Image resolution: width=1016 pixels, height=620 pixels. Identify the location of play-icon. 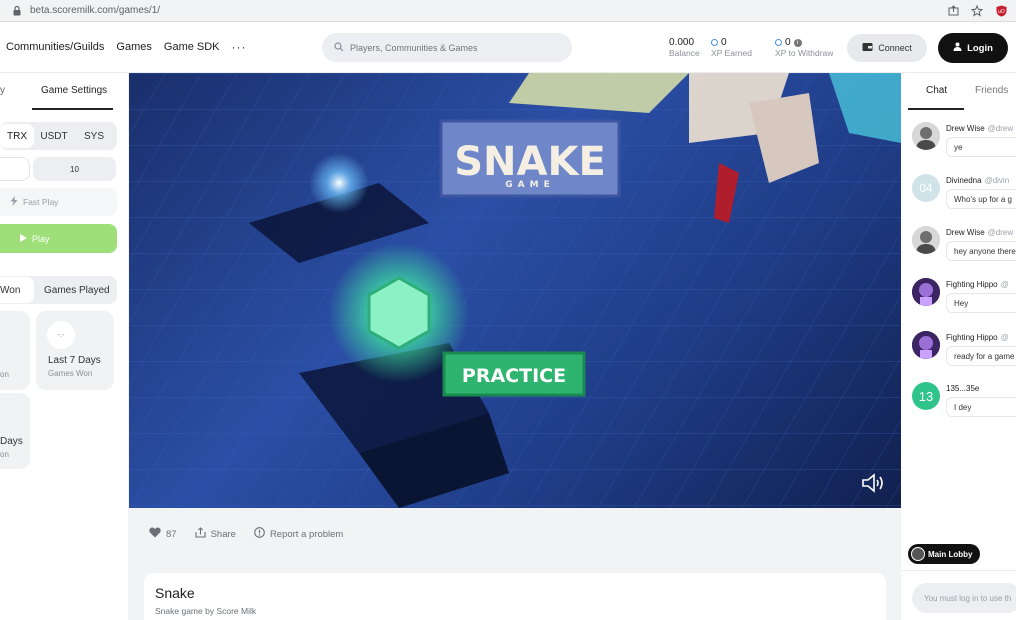
(23, 238).